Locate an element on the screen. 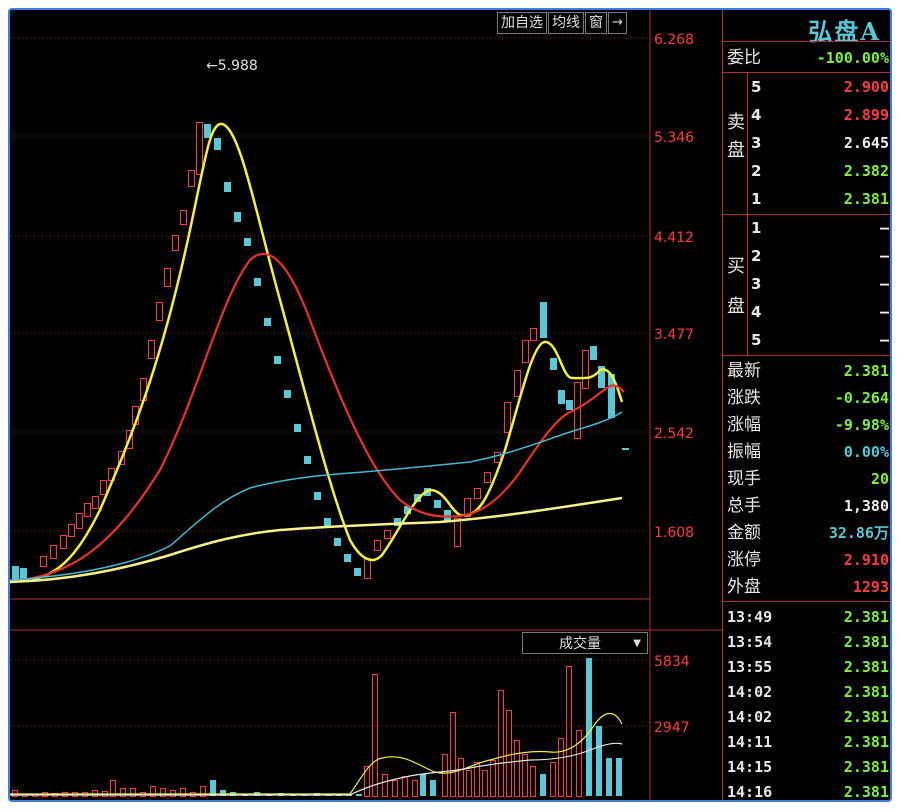  volume-indicator-select: 成交量 ▼ is located at coordinates (585, 643).